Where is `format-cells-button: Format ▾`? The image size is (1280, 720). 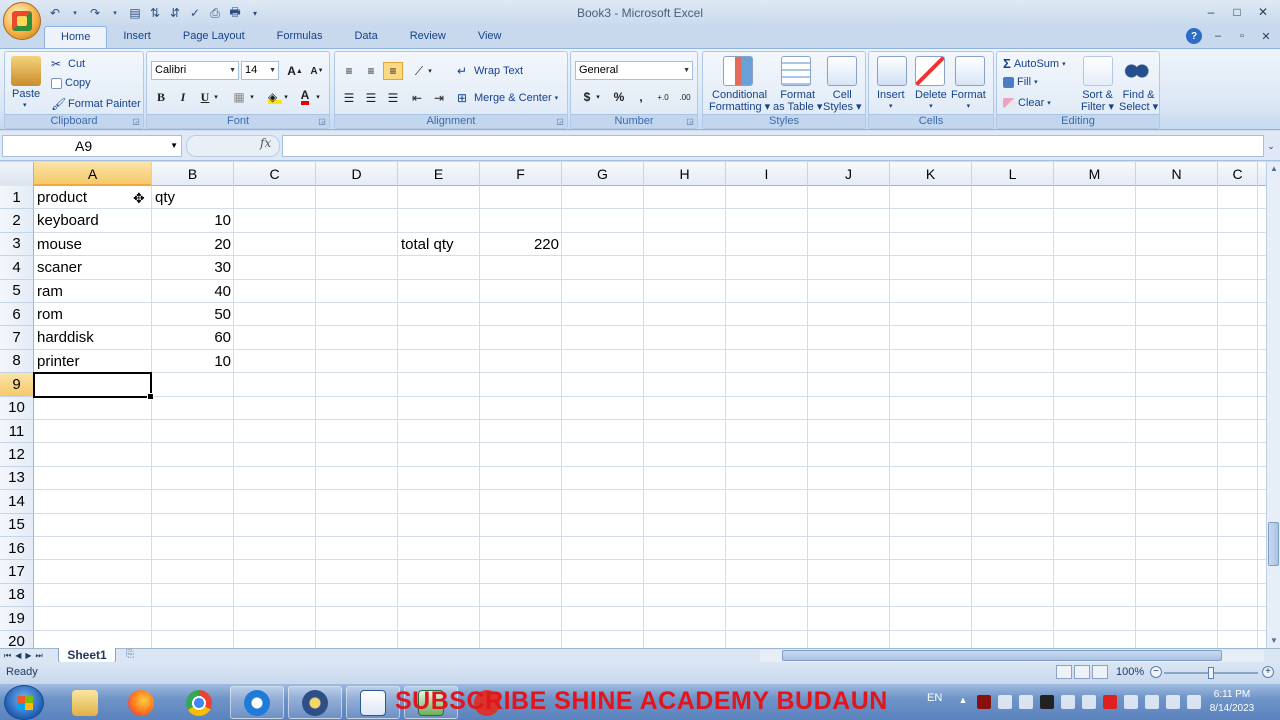
format-cells-button: Format ▾ is located at coordinates (968, 101).